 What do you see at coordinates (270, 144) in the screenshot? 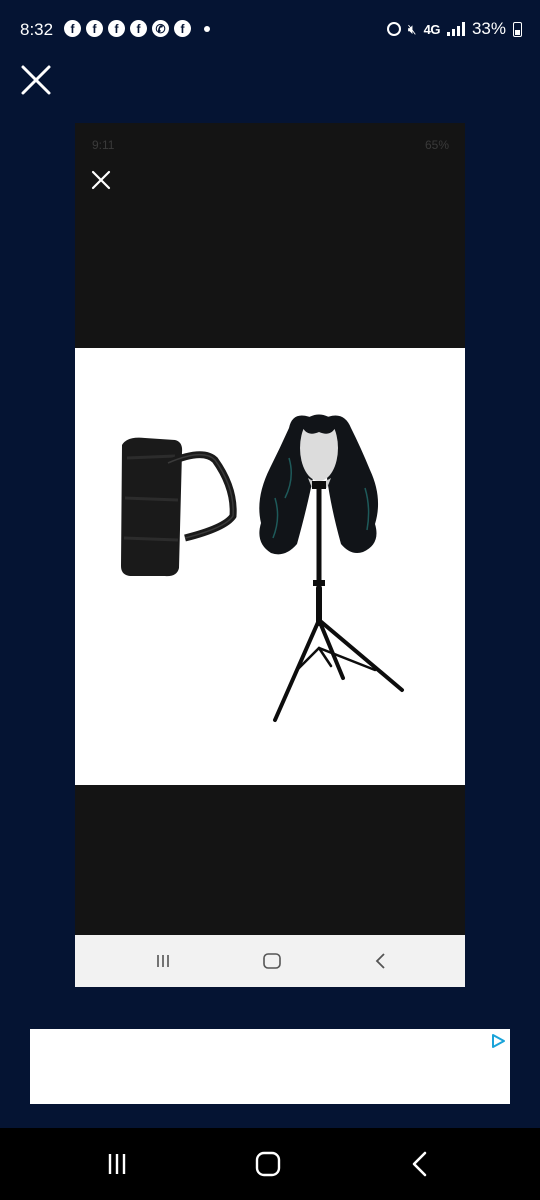
I see `inner-status-bar: 9:11 65%` at bounding box center [270, 144].